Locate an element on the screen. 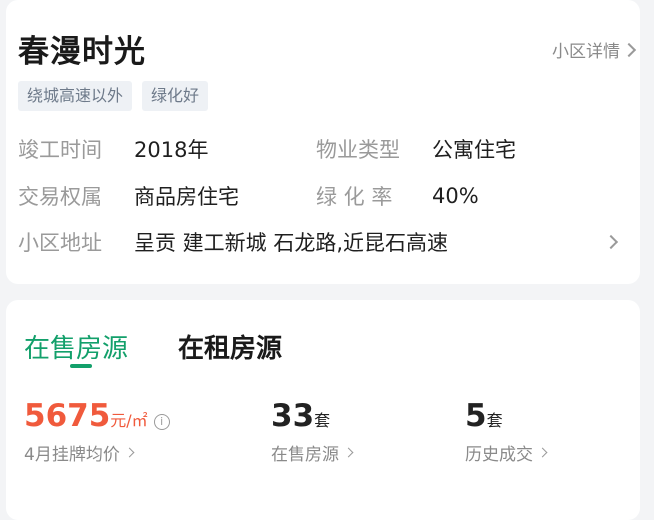 This screenshot has width=654, height=520. property-type-label: 物业类型 is located at coordinates (358, 150).